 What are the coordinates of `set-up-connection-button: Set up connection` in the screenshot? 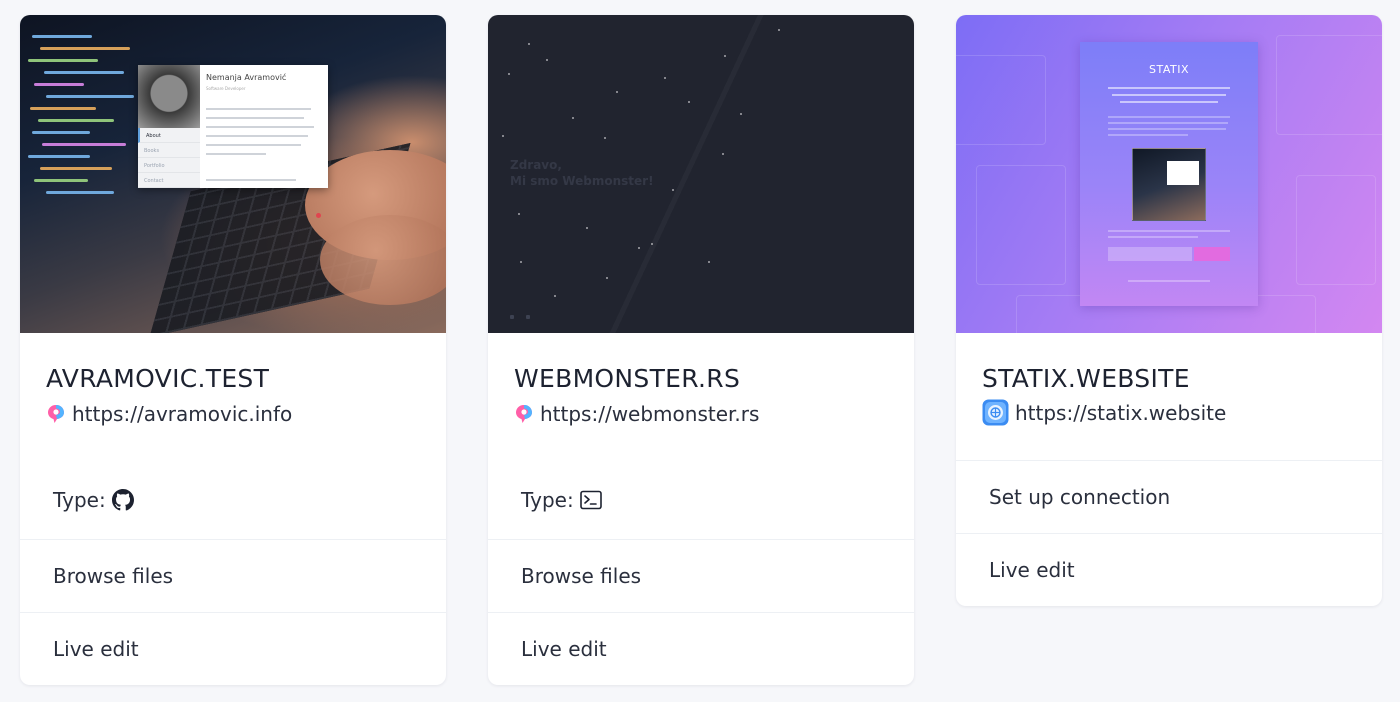 It's located at (1169, 496).